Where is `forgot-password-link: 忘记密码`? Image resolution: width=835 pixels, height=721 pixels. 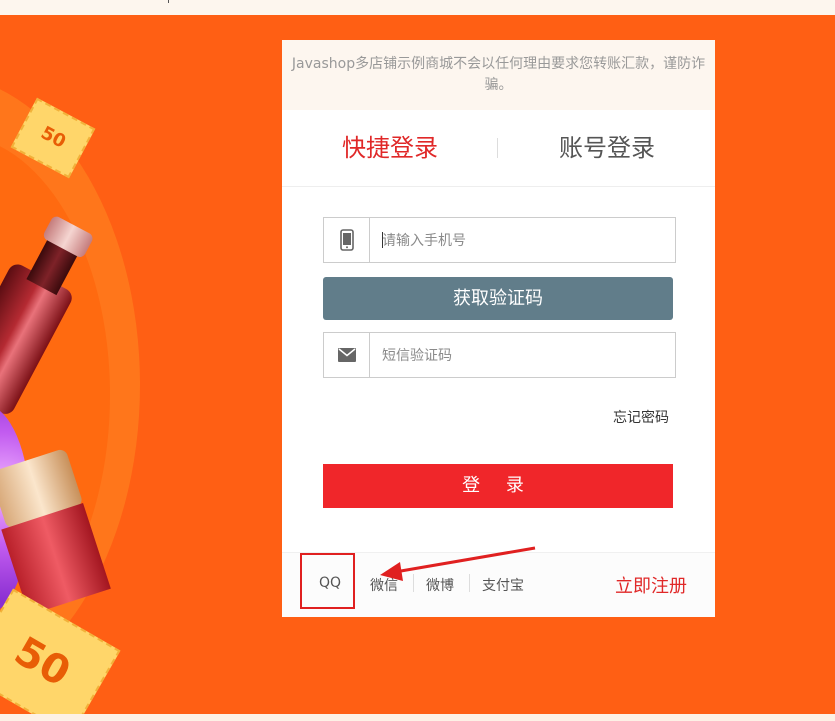
forgot-password-link: 忘记密码 is located at coordinates (641, 417).